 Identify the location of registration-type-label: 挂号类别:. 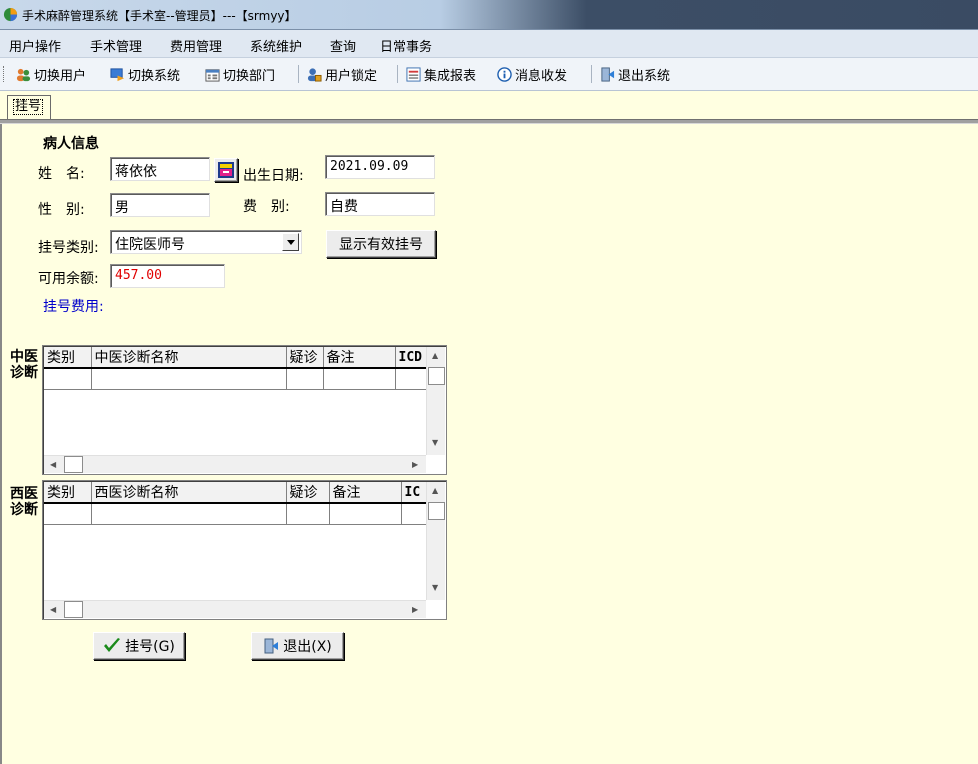
(68, 248).